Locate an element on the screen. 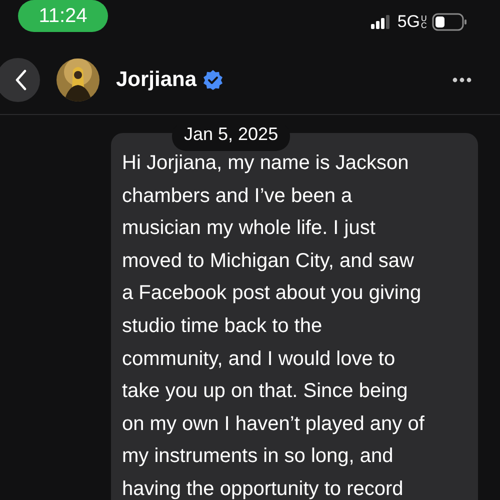 This screenshot has height=500, width=500. back-button is located at coordinates (20, 80).